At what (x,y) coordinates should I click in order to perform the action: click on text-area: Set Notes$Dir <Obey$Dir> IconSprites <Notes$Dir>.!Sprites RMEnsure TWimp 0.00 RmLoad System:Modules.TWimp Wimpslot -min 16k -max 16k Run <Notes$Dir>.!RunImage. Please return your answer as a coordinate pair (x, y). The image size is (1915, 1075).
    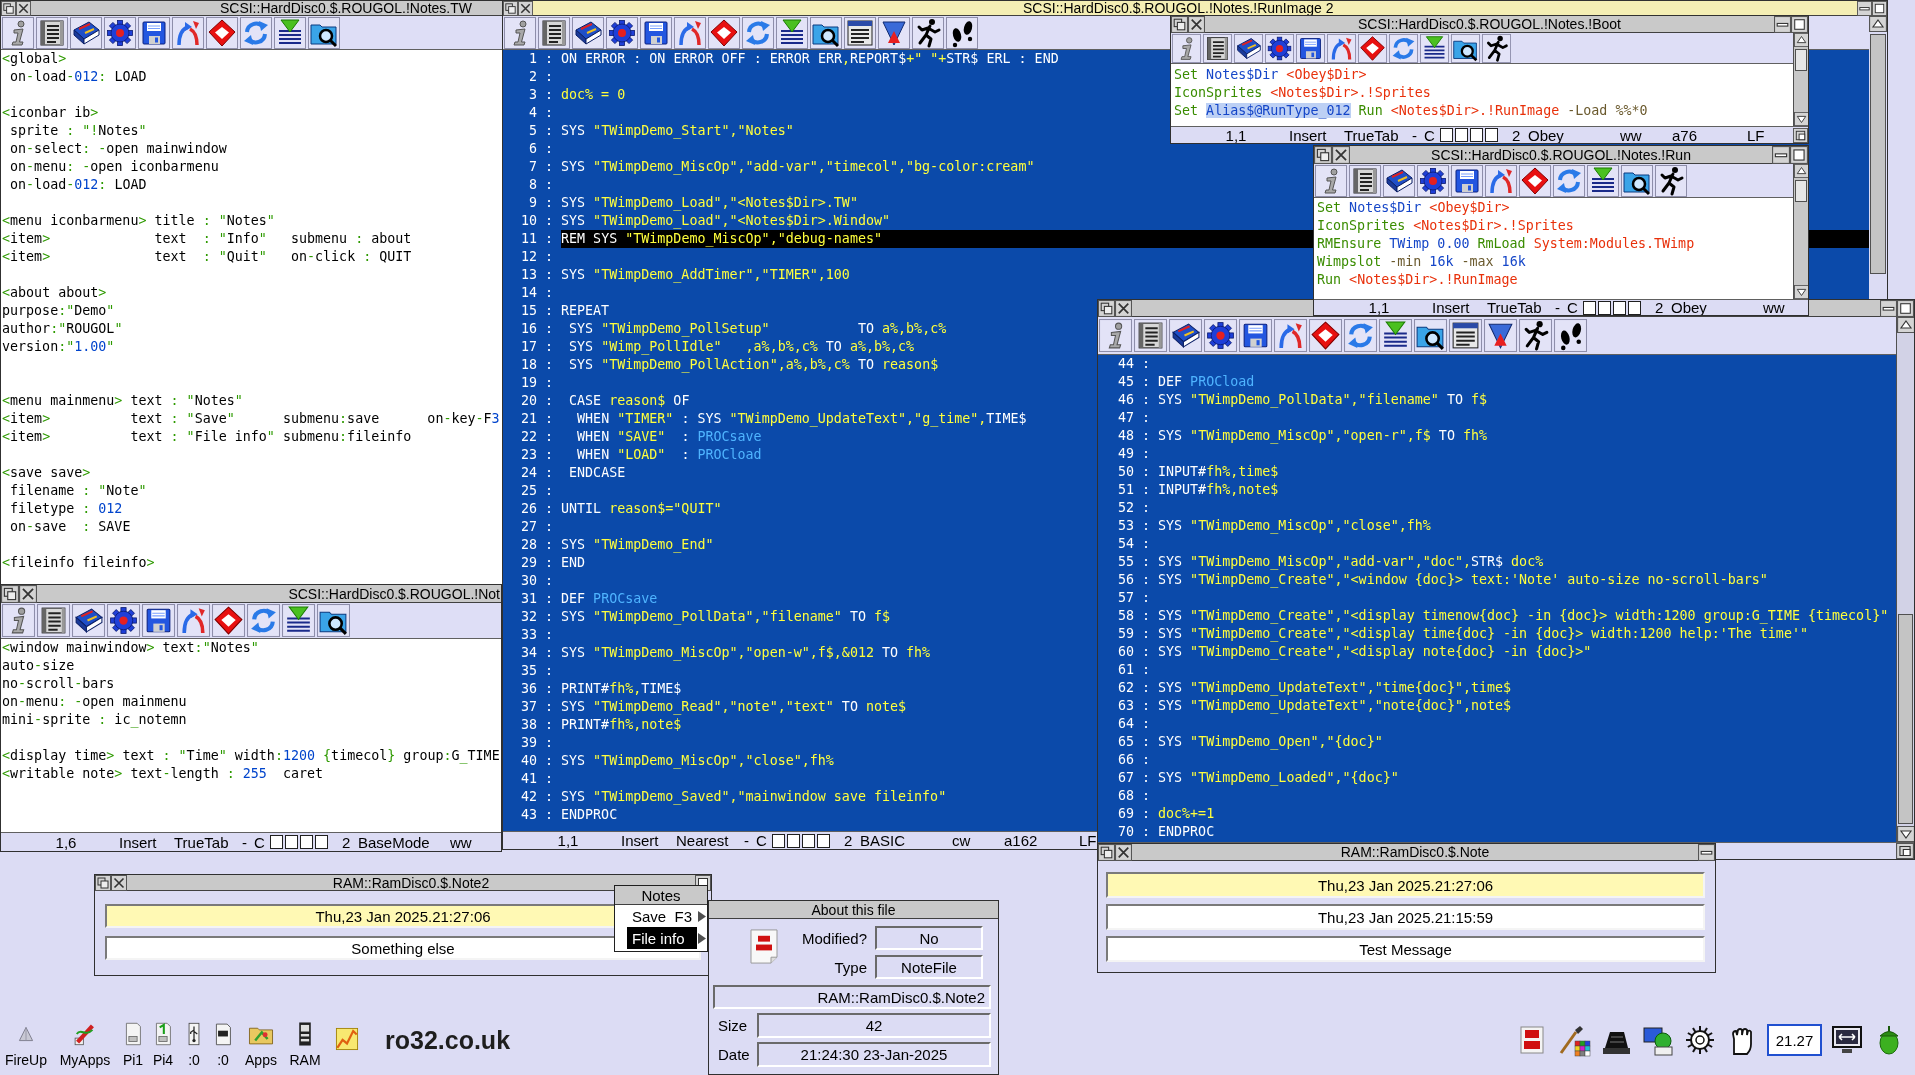
    Looking at the image, I should click on (1553, 248).